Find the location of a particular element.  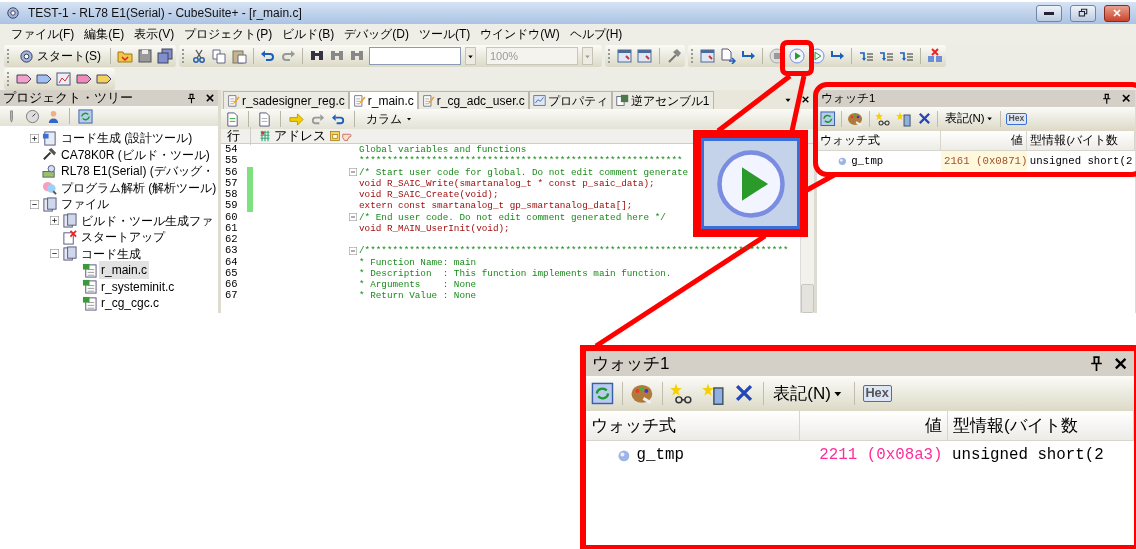

menu-item: 表示(V) is located at coordinates (154, 34).